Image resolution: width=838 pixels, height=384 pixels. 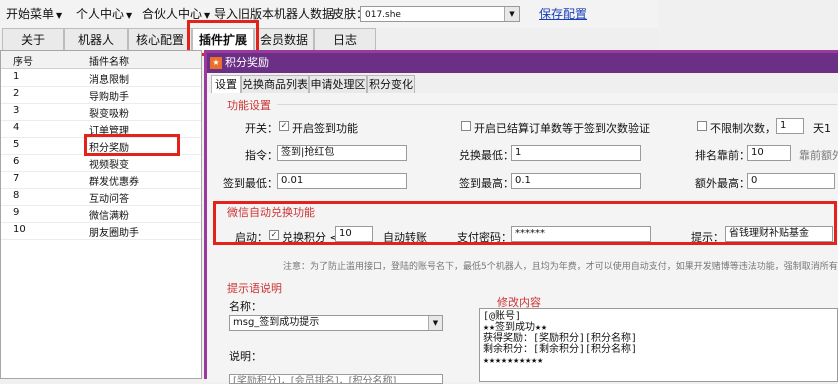 I want to click on settled-orders-label: 开启已结算订单数等于签到次数验证, so click(x=562, y=128).